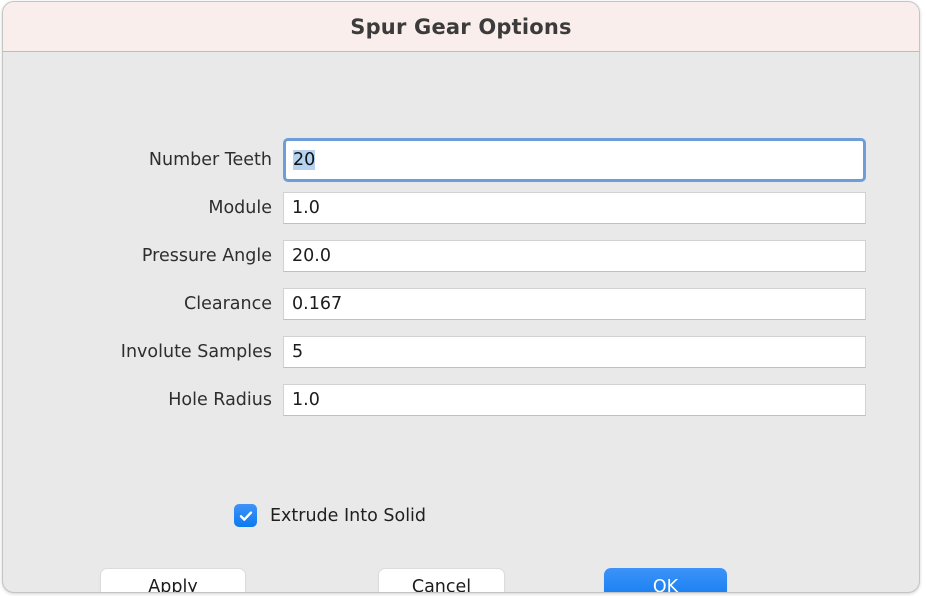 The image size is (926, 596). I want to click on dialog-titlebar: Spur Gear Options, so click(461, 27).